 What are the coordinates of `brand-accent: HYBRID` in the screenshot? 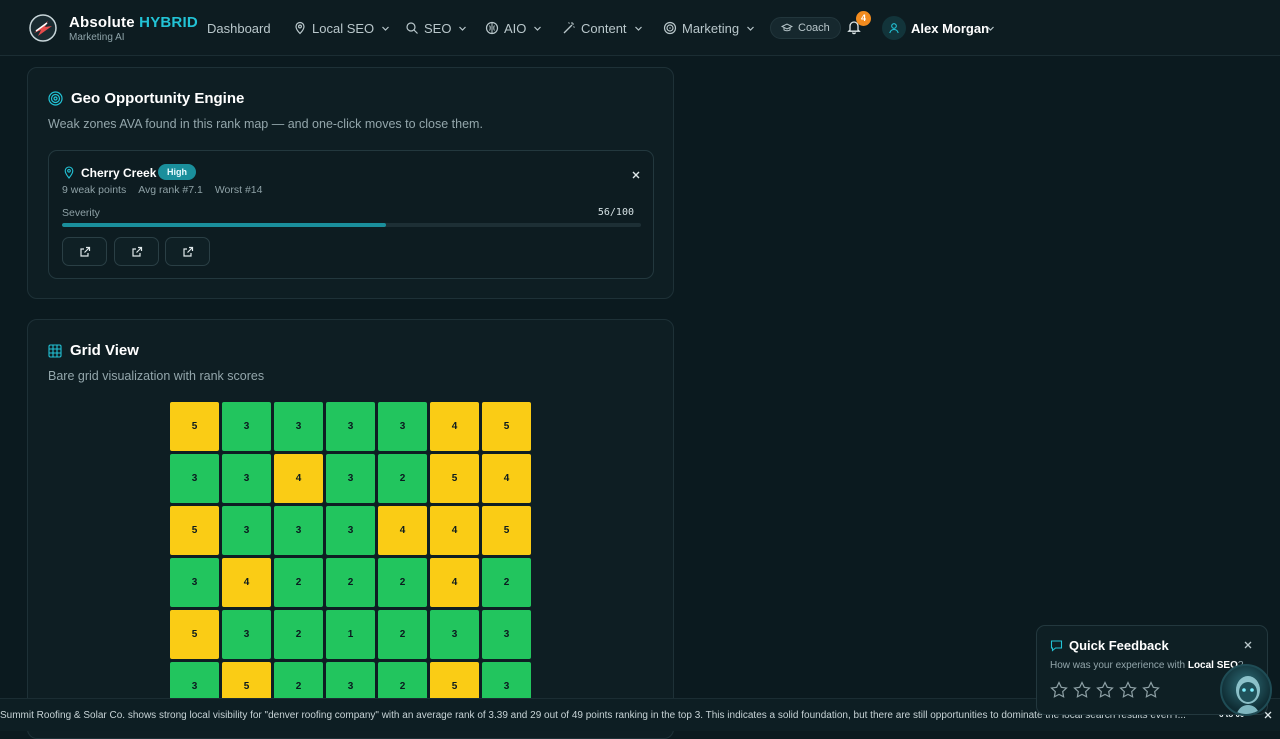 It's located at (168, 22).